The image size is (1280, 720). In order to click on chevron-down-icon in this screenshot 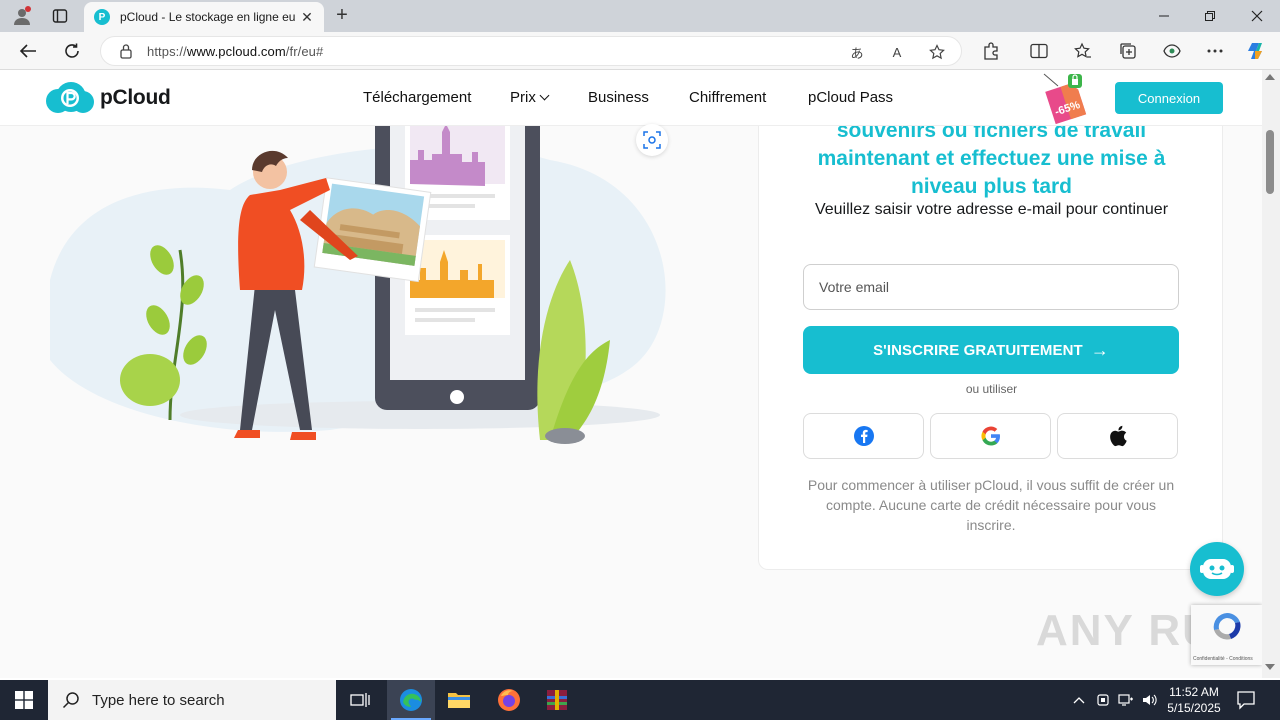, I will do `click(544, 95)`.